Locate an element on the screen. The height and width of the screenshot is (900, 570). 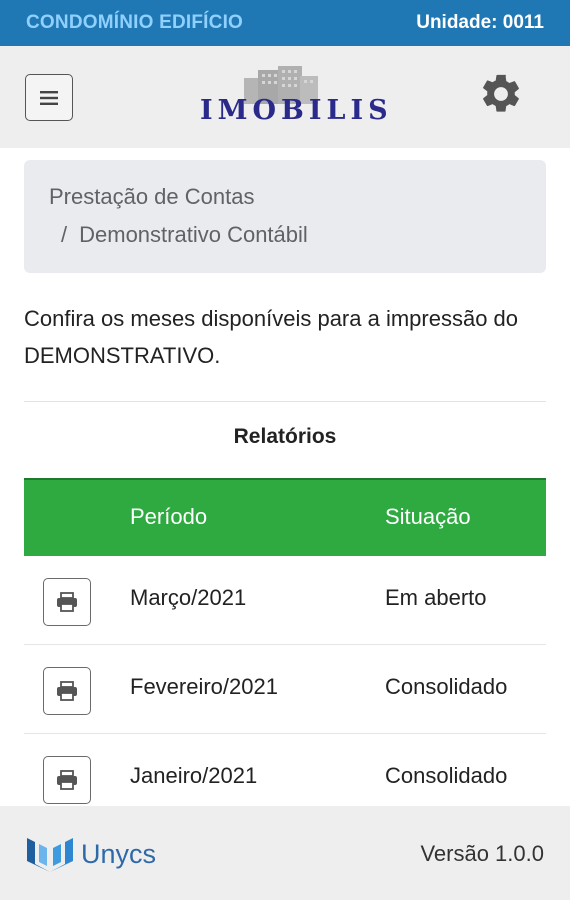
row-status: Em aberto is located at coordinates (436, 597).